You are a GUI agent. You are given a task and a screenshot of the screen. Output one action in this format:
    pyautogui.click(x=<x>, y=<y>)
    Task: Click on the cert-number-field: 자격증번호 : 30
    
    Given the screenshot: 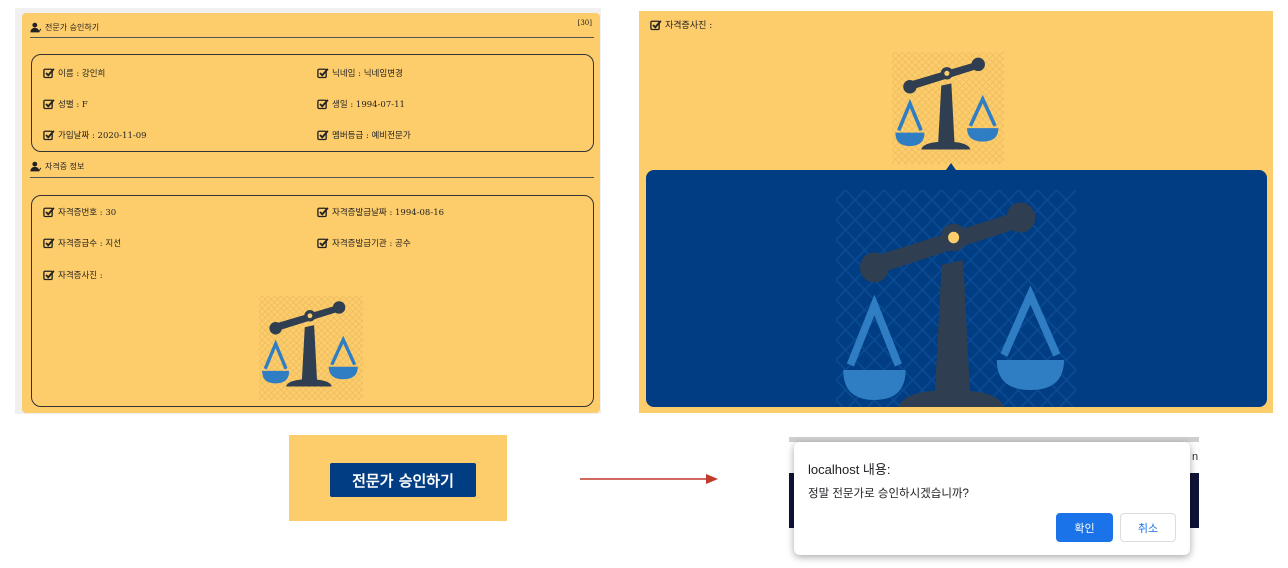 What is the action you would take?
    pyautogui.click(x=79, y=212)
    